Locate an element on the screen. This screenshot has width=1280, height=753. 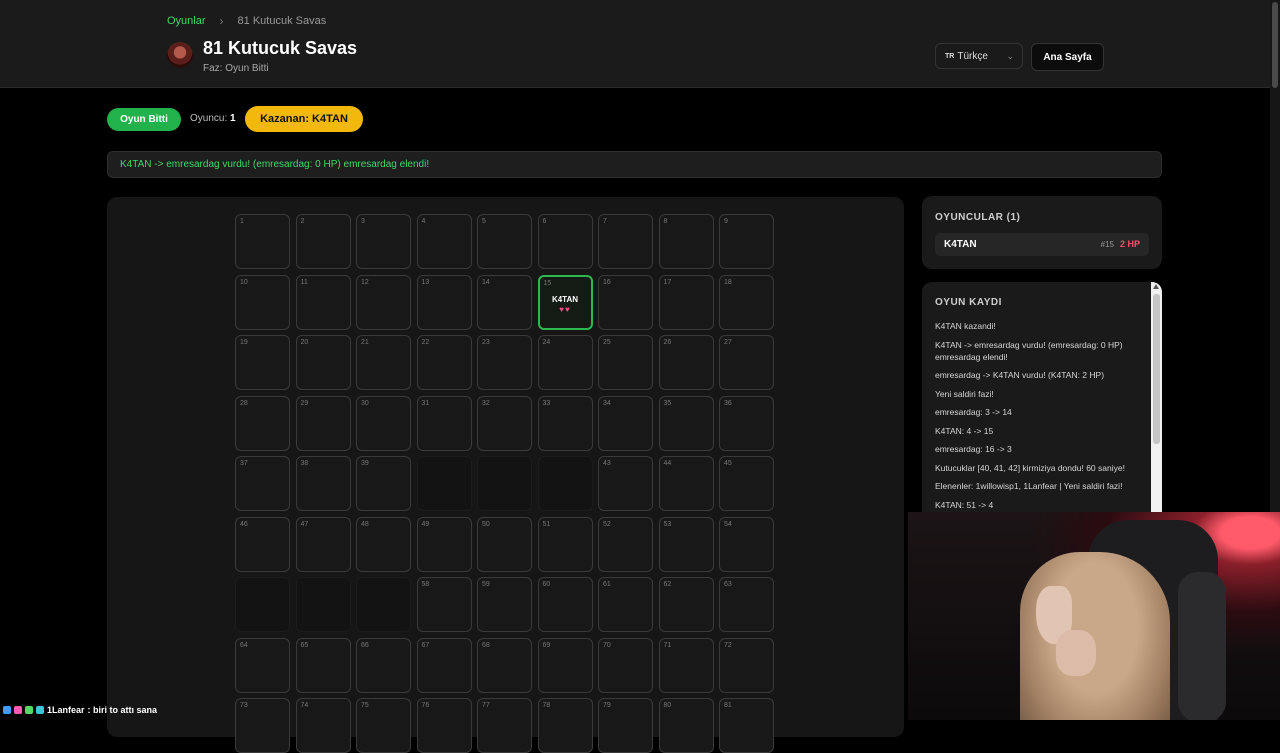
board-cell-24: 24 is located at coordinates (565, 362).